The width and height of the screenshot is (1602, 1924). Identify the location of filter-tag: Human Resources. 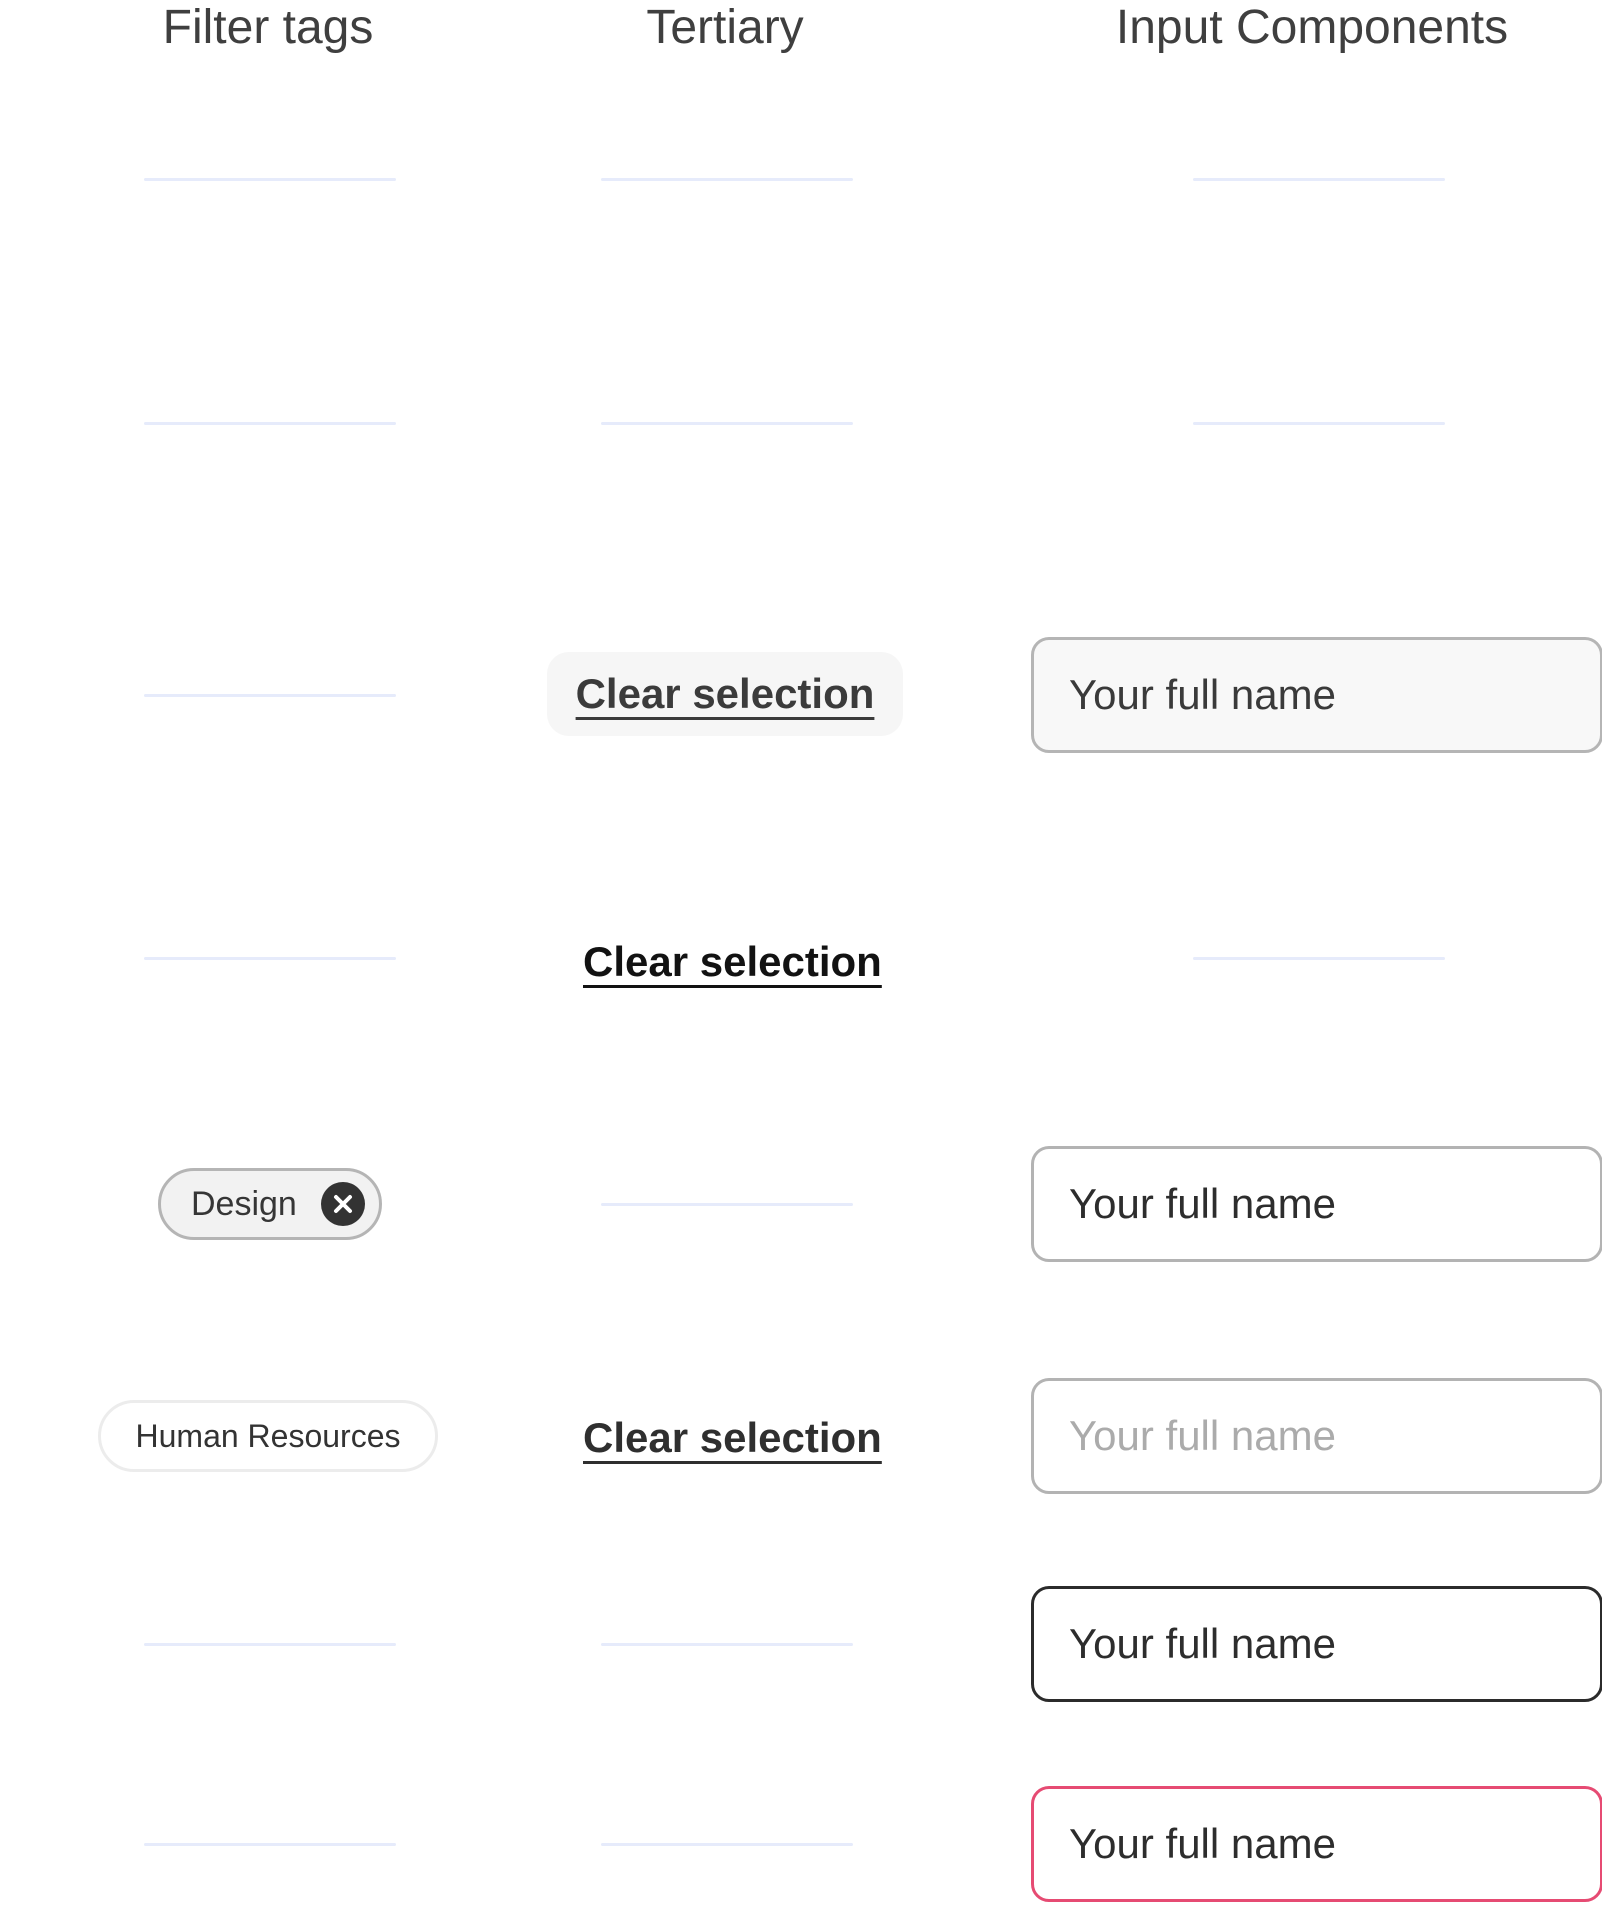
(268, 1436).